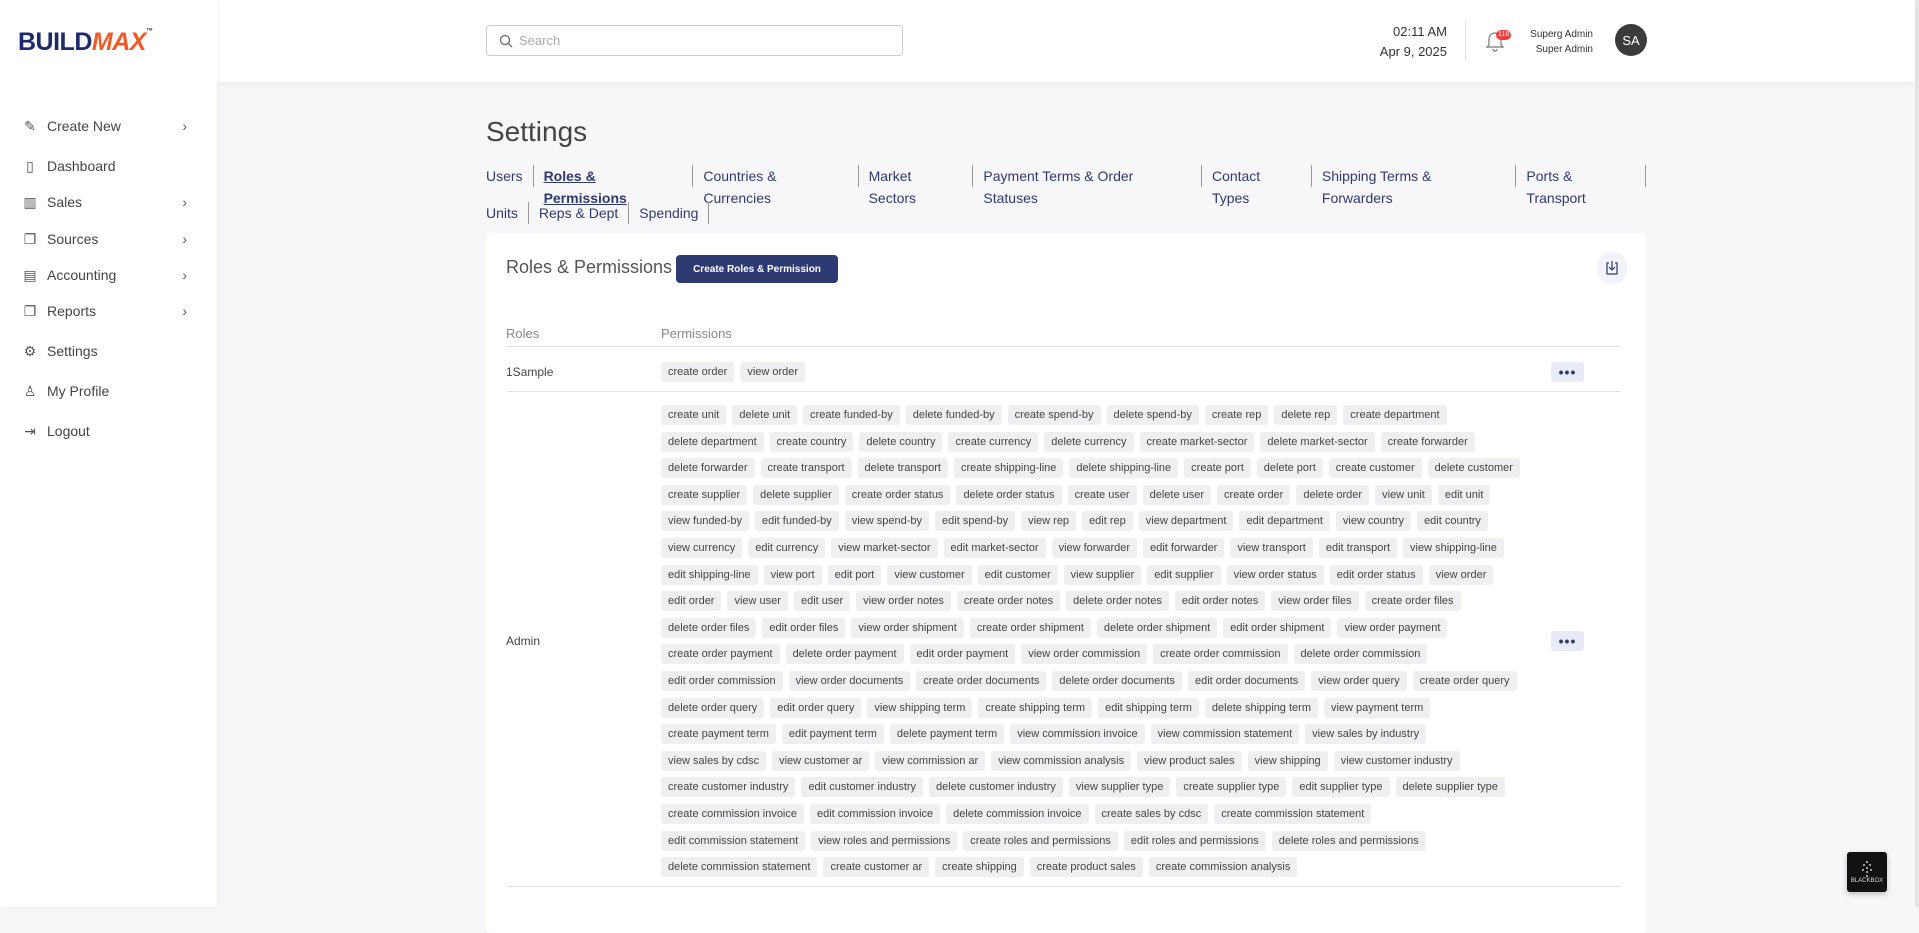 Image resolution: width=1919 pixels, height=933 pixels. I want to click on sidebar-item-my-profile: ♙ My Profile, so click(109, 391).